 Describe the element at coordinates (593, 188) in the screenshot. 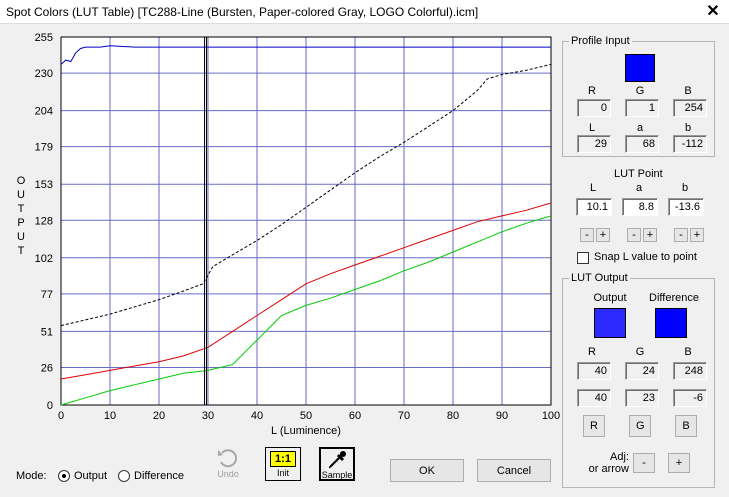

I see `lut-point-l-label: L` at that location.